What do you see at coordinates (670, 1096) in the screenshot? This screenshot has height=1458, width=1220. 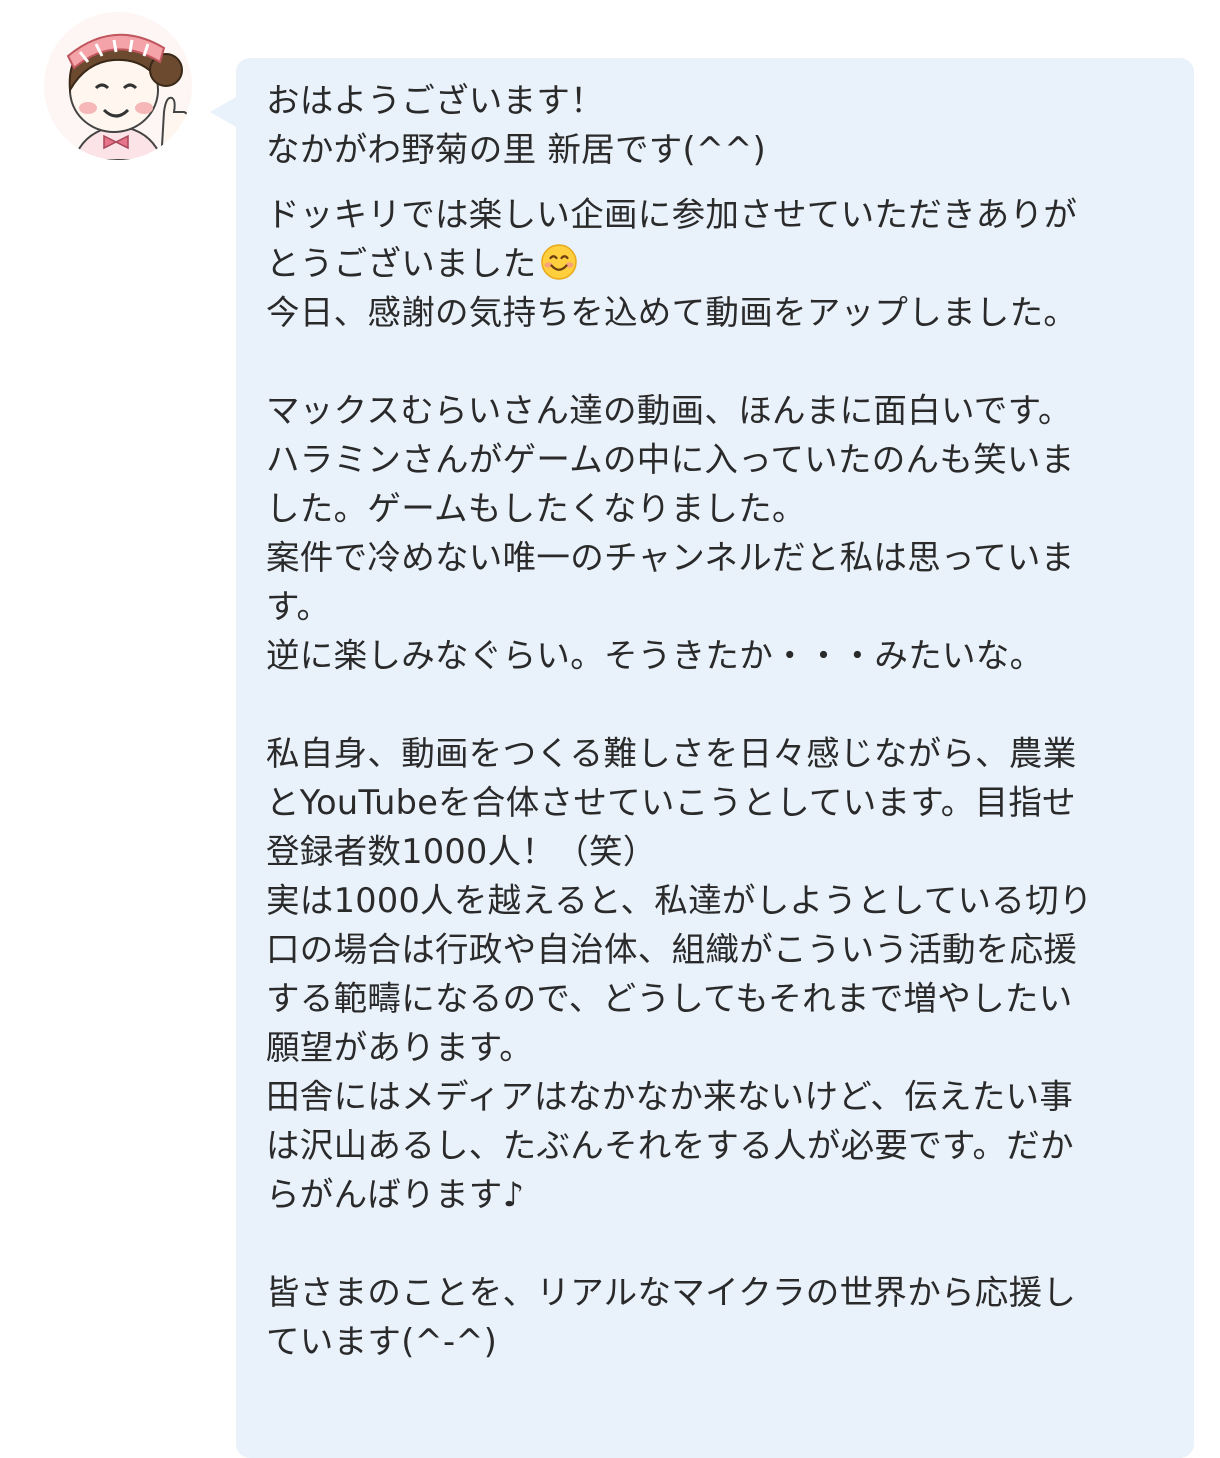 I see `message-line: 田舎にはメディアはなかなか来ないけど、伝えたい事` at bounding box center [670, 1096].